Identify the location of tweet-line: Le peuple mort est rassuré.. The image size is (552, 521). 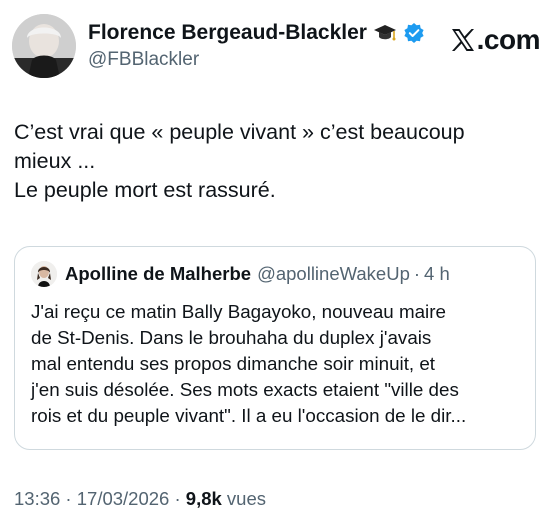
(145, 190).